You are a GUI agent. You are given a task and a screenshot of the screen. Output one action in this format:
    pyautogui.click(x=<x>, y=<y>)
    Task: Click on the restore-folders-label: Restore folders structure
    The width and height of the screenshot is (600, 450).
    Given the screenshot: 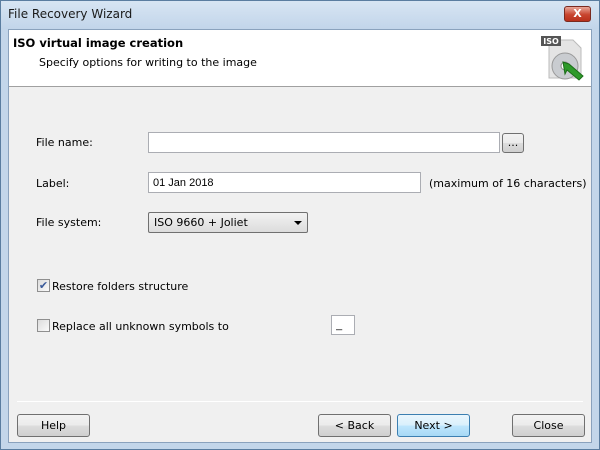 What is the action you would take?
    pyautogui.click(x=120, y=286)
    